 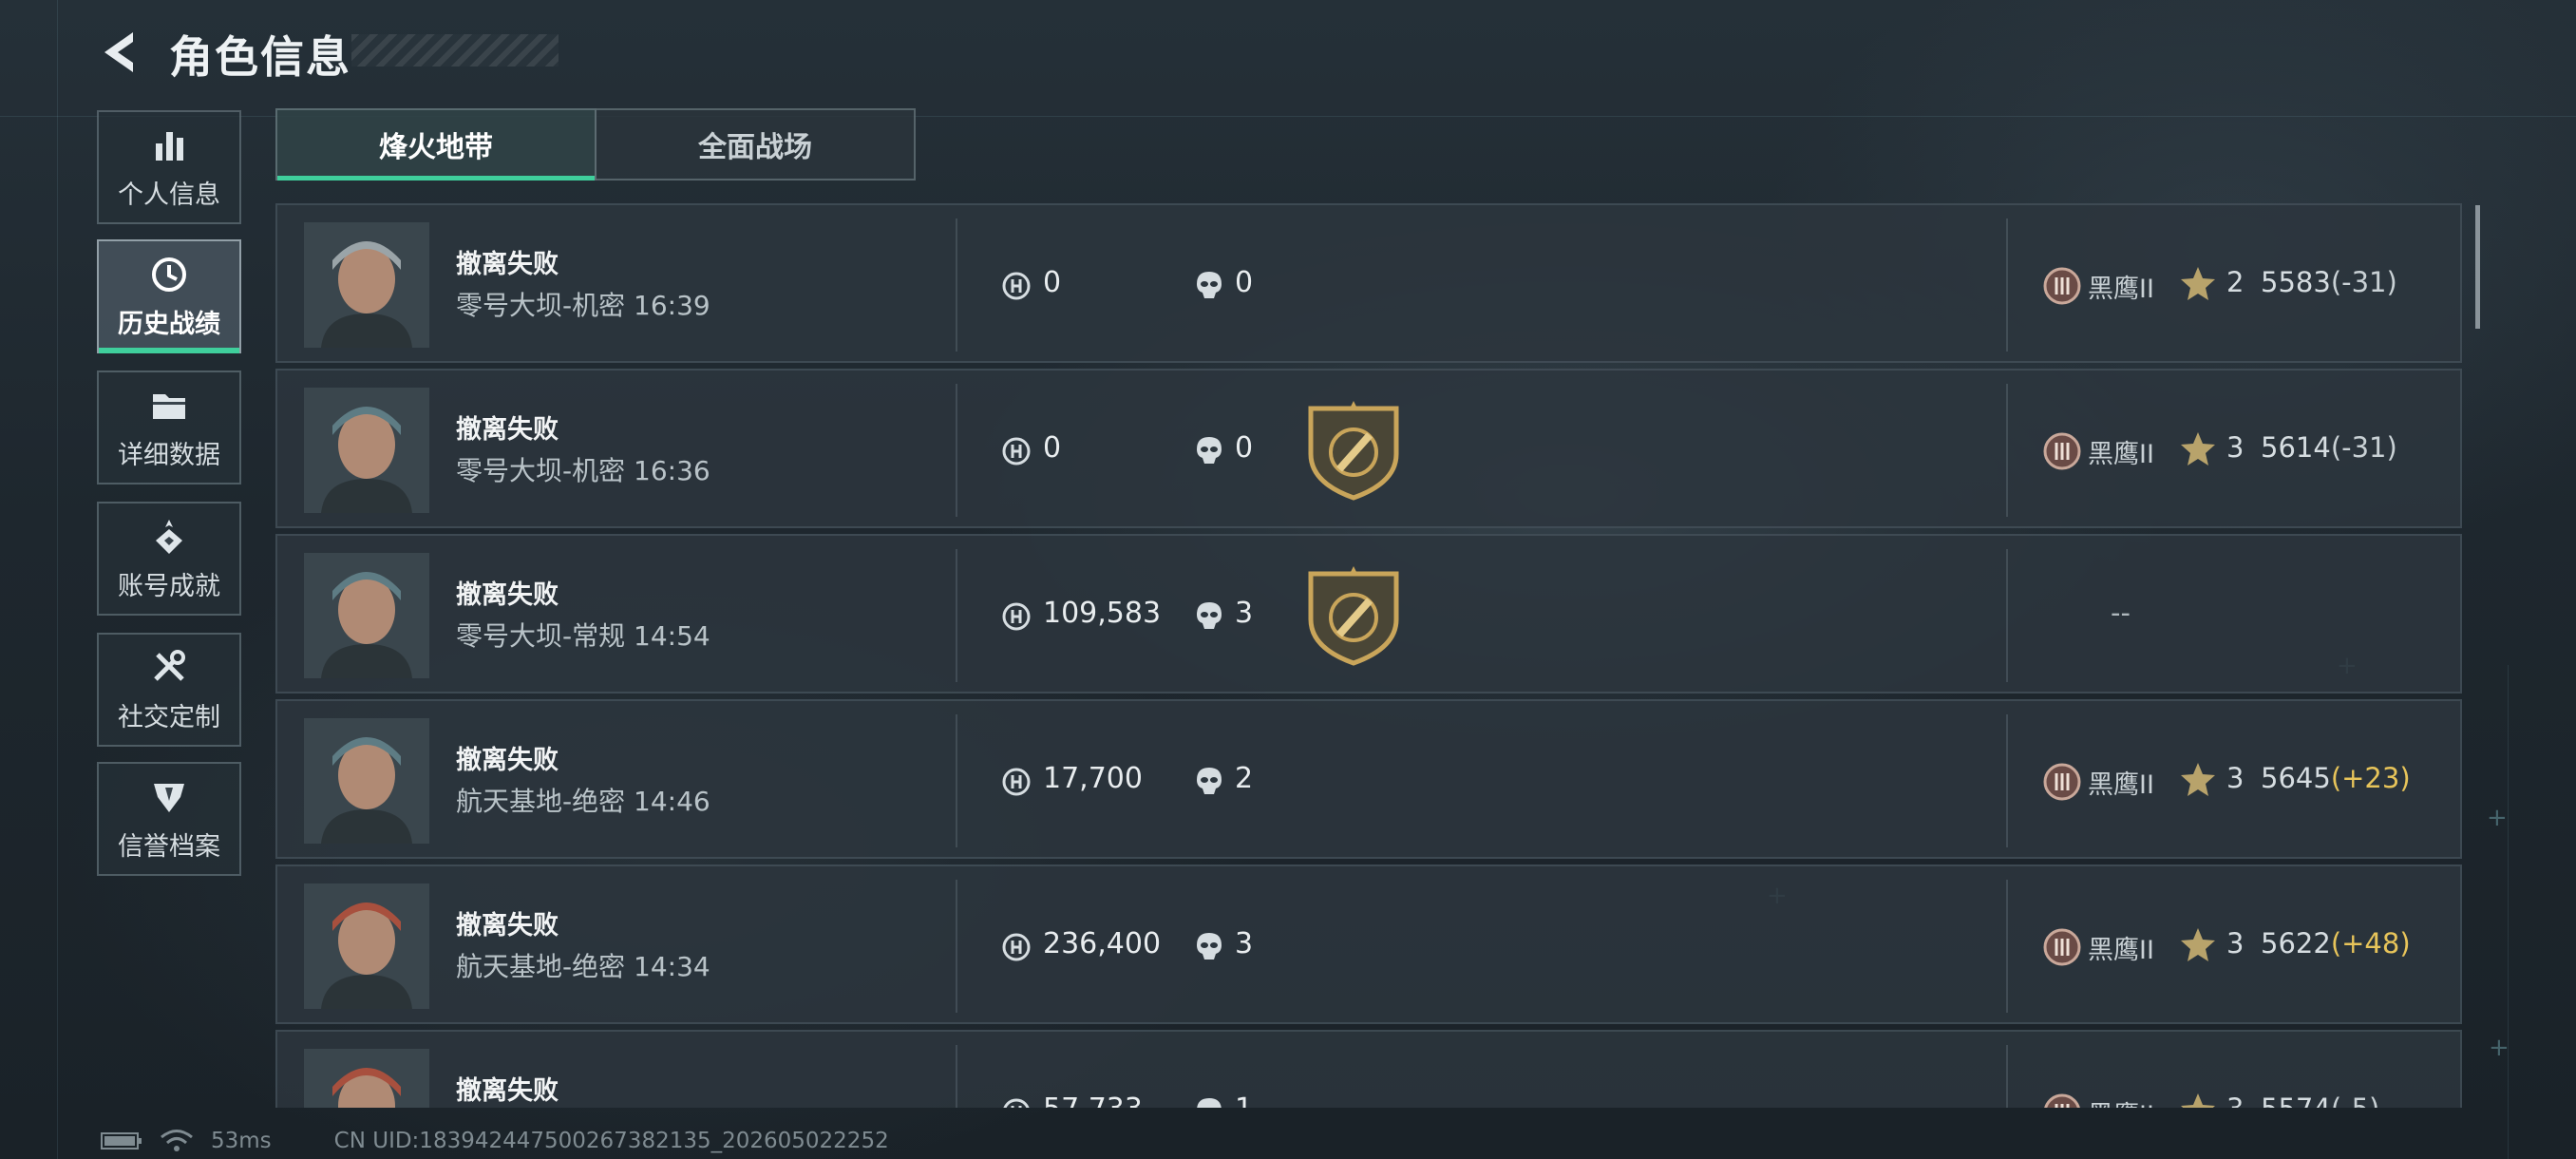 What do you see at coordinates (169, 455) in the screenshot?
I see `sidebar-item-label: 详细数据` at bounding box center [169, 455].